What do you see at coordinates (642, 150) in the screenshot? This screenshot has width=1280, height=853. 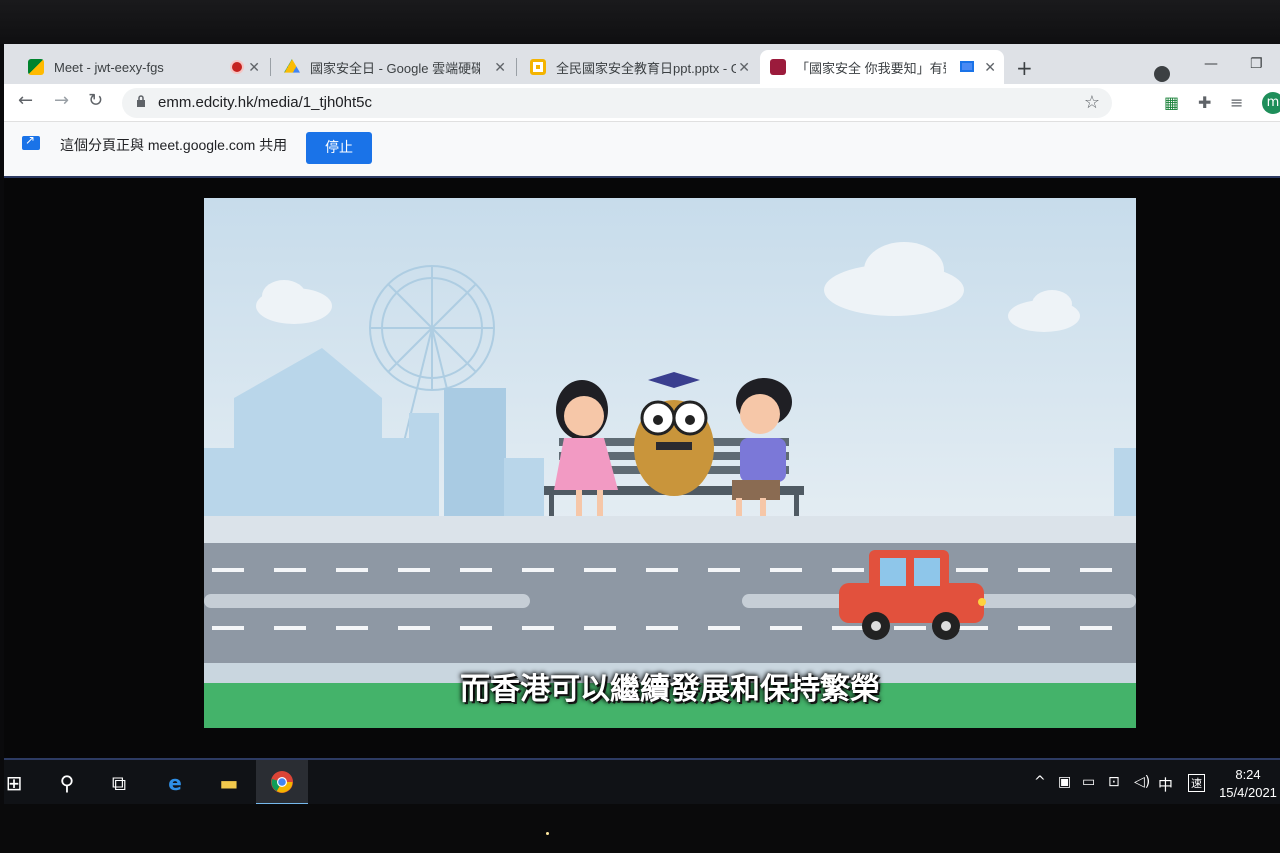 I see `tab-sharing-infobar: 這個分頁正與 meet.google.com 共用 停止` at bounding box center [642, 150].